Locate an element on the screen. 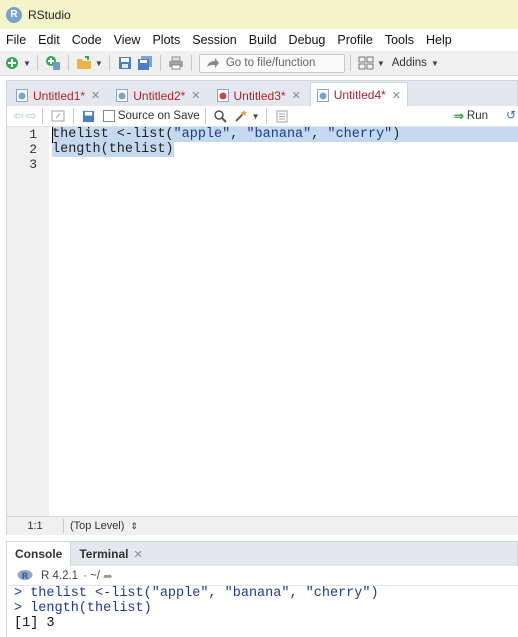 Image resolution: width=518 pixels, height=637 pixels. menu-tools: Tools is located at coordinates (399, 40).